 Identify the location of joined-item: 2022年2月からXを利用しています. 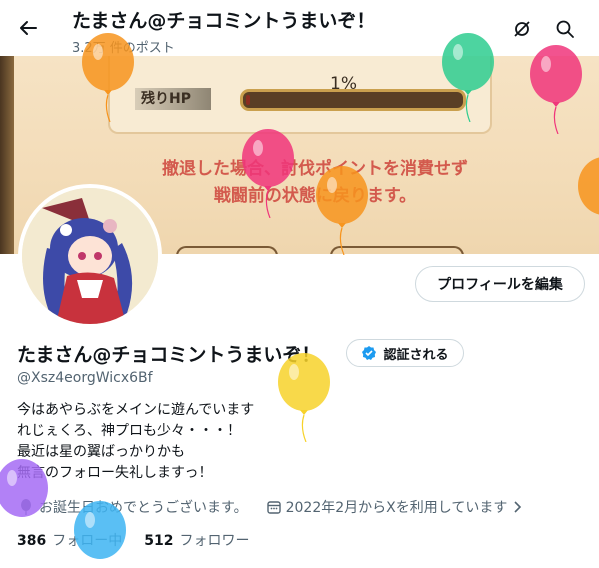
(395, 507).